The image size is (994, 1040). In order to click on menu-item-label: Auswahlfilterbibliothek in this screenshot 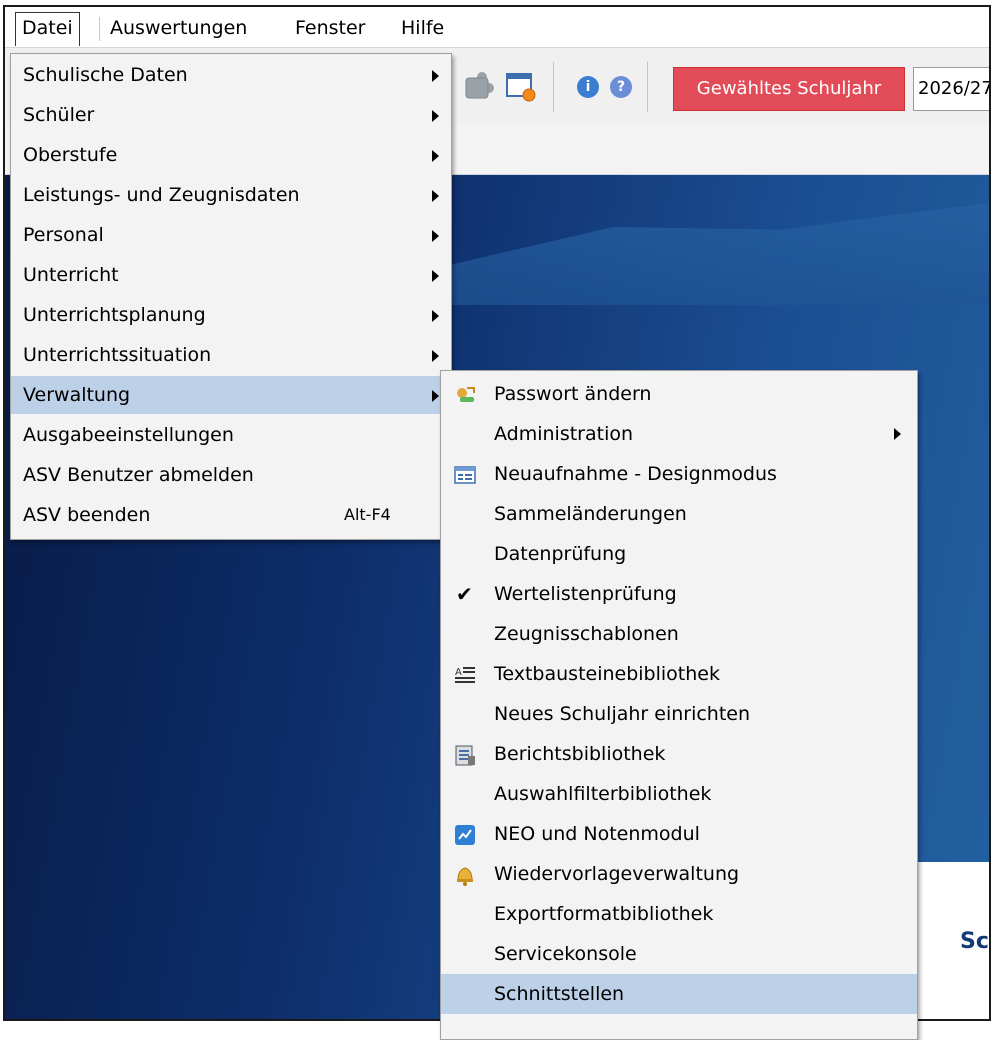, I will do `click(603, 794)`.